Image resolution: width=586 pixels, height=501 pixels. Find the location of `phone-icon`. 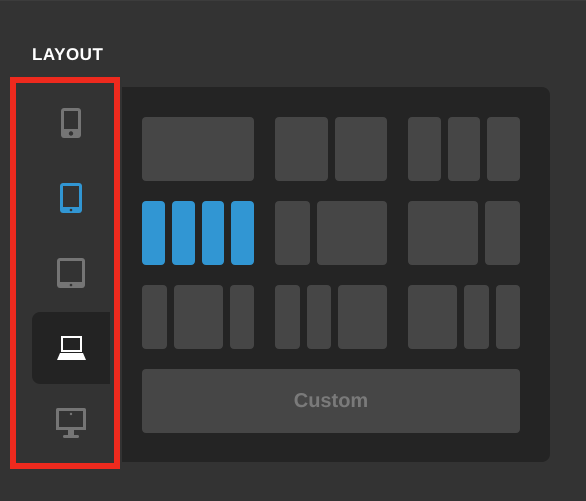

phone-icon is located at coordinates (71, 123).